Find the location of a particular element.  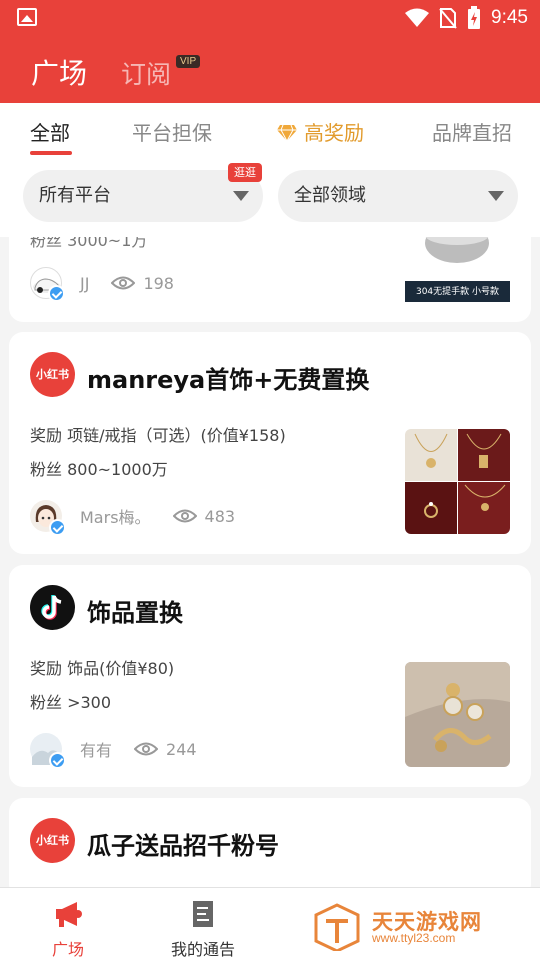

wifi-icon is located at coordinates (417, 17).